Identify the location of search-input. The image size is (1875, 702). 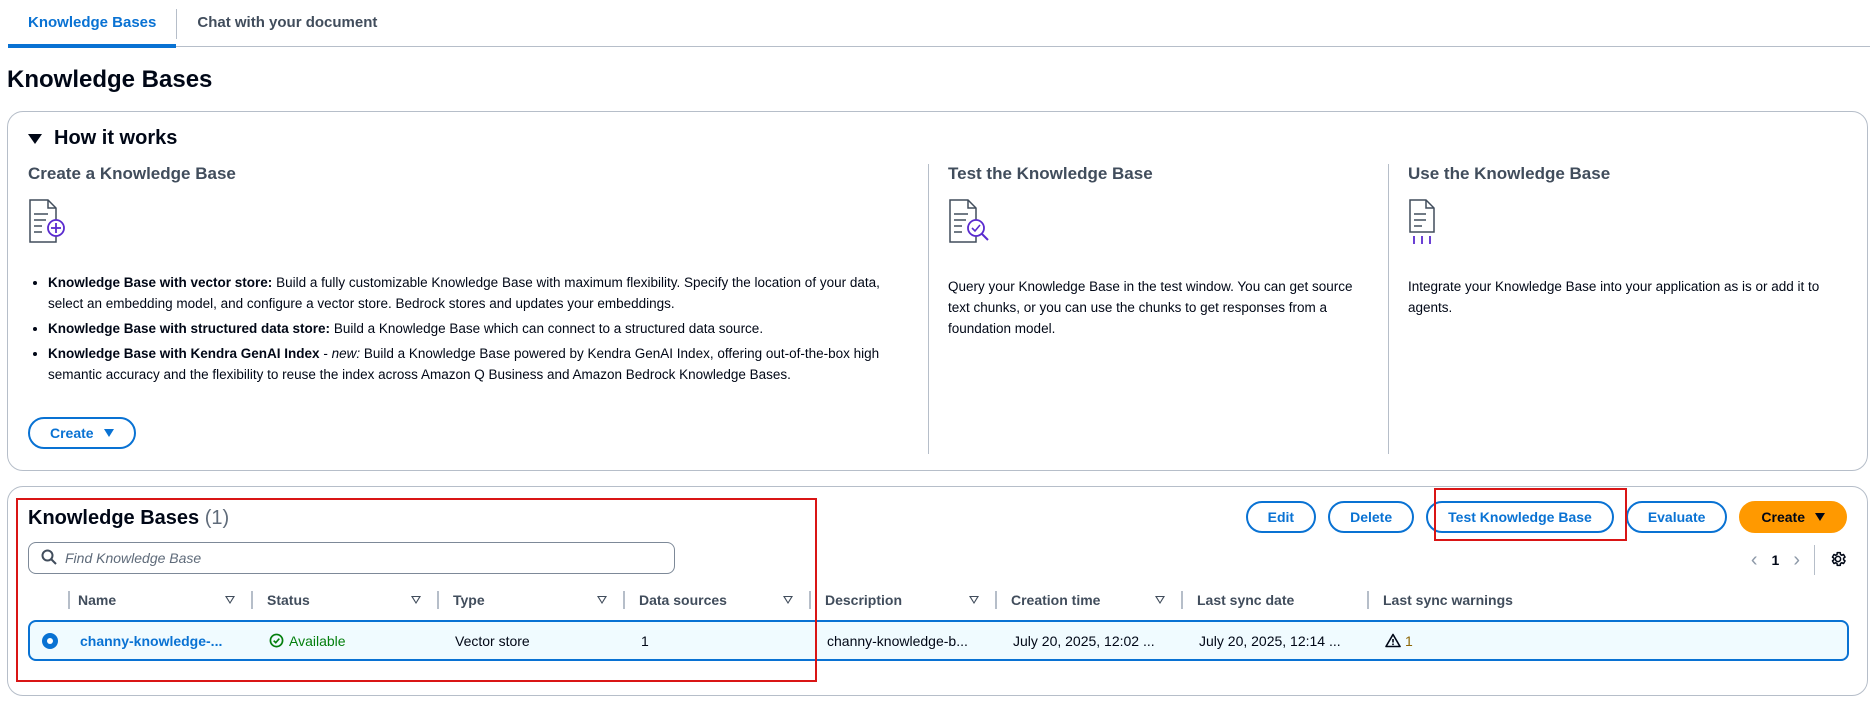
(345, 558).